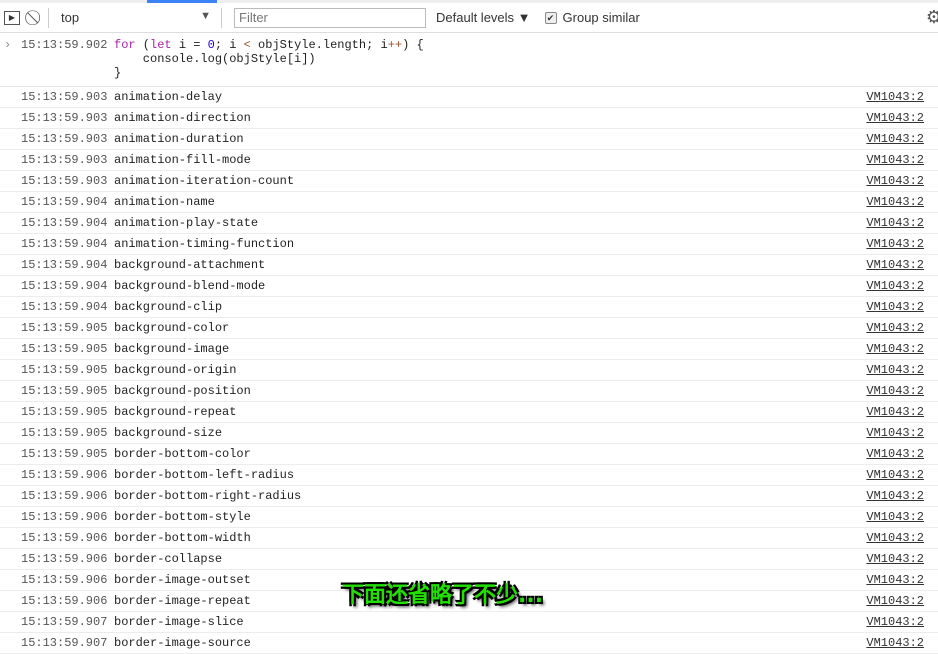 This screenshot has height=654, width=938. Describe the element at coordinates (932, 17) in the screenshot. I see `gear-icon: ⚙` at that location.